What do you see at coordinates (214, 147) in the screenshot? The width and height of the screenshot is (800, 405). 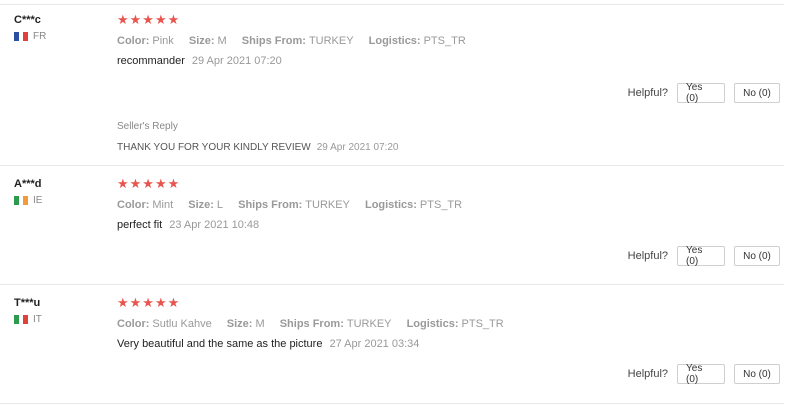 I see `seller-reply-body: THANK YOU FOR YOUR KINDLY REVIEW` at bounding box center [214, 147].